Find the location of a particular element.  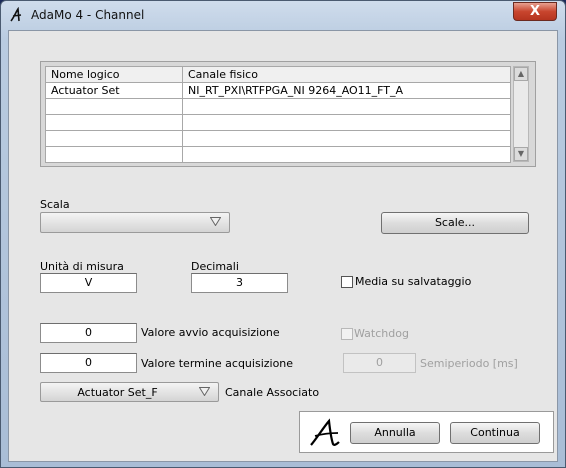

title-bar: AdaMo 4 - Channel X is located at coordinates (283, 16).